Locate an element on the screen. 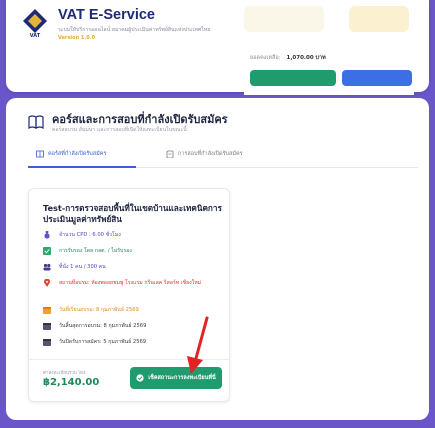  course-end-date: วันสิ้นสุดการอบรม: 8 กุมภาพันธ์ 2569 is located at coordinates (103, 326).